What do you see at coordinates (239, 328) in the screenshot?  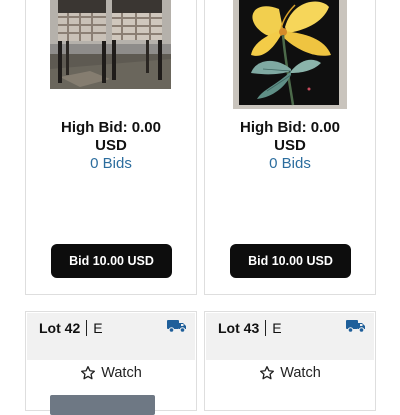 I see `lot-number: Lot 43` at bounding box center [239, 328].